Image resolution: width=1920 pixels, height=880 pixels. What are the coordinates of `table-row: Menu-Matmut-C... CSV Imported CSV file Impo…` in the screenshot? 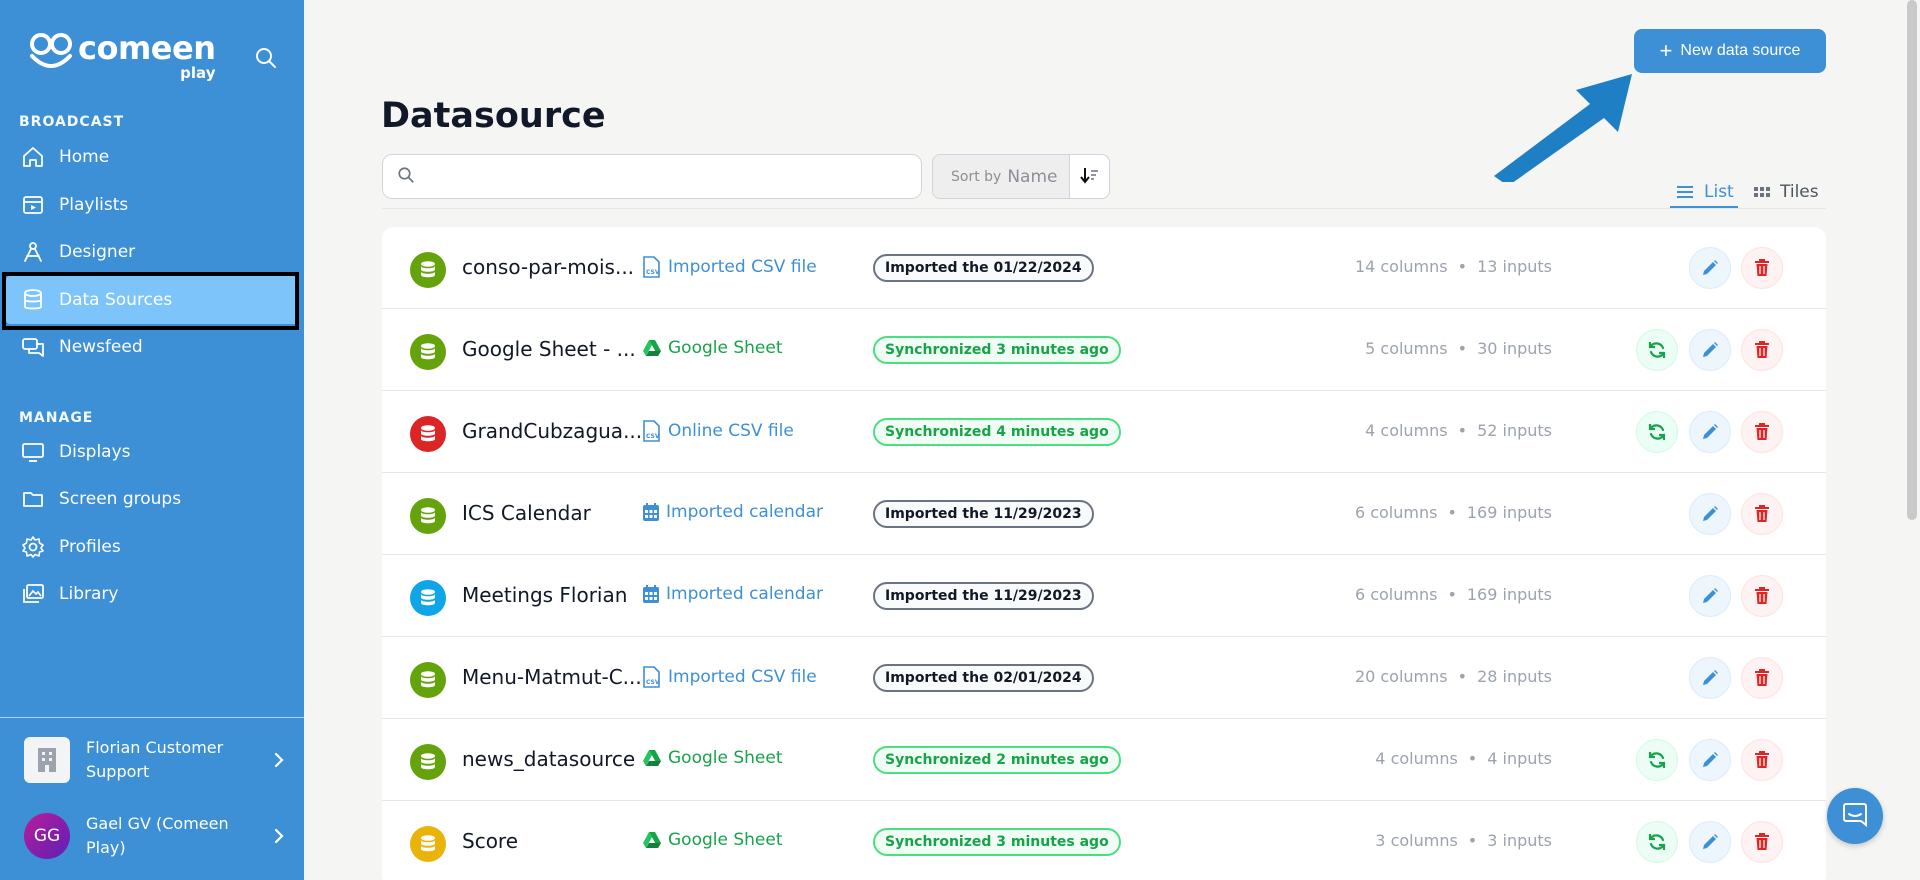 It's located at (1104, 678).